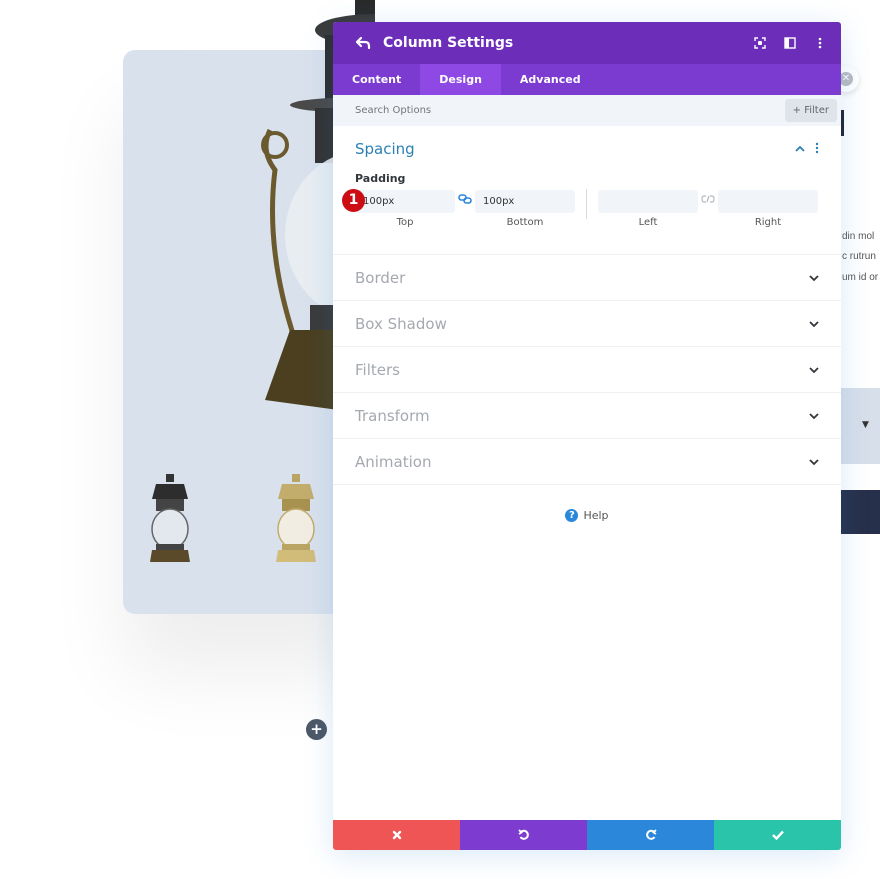 The height and width of the screenshot is (879, 880). What do you see at coordinates (790, 43) in the screenshot?
I see `split-view-icon` at bounding box center [790, 43].